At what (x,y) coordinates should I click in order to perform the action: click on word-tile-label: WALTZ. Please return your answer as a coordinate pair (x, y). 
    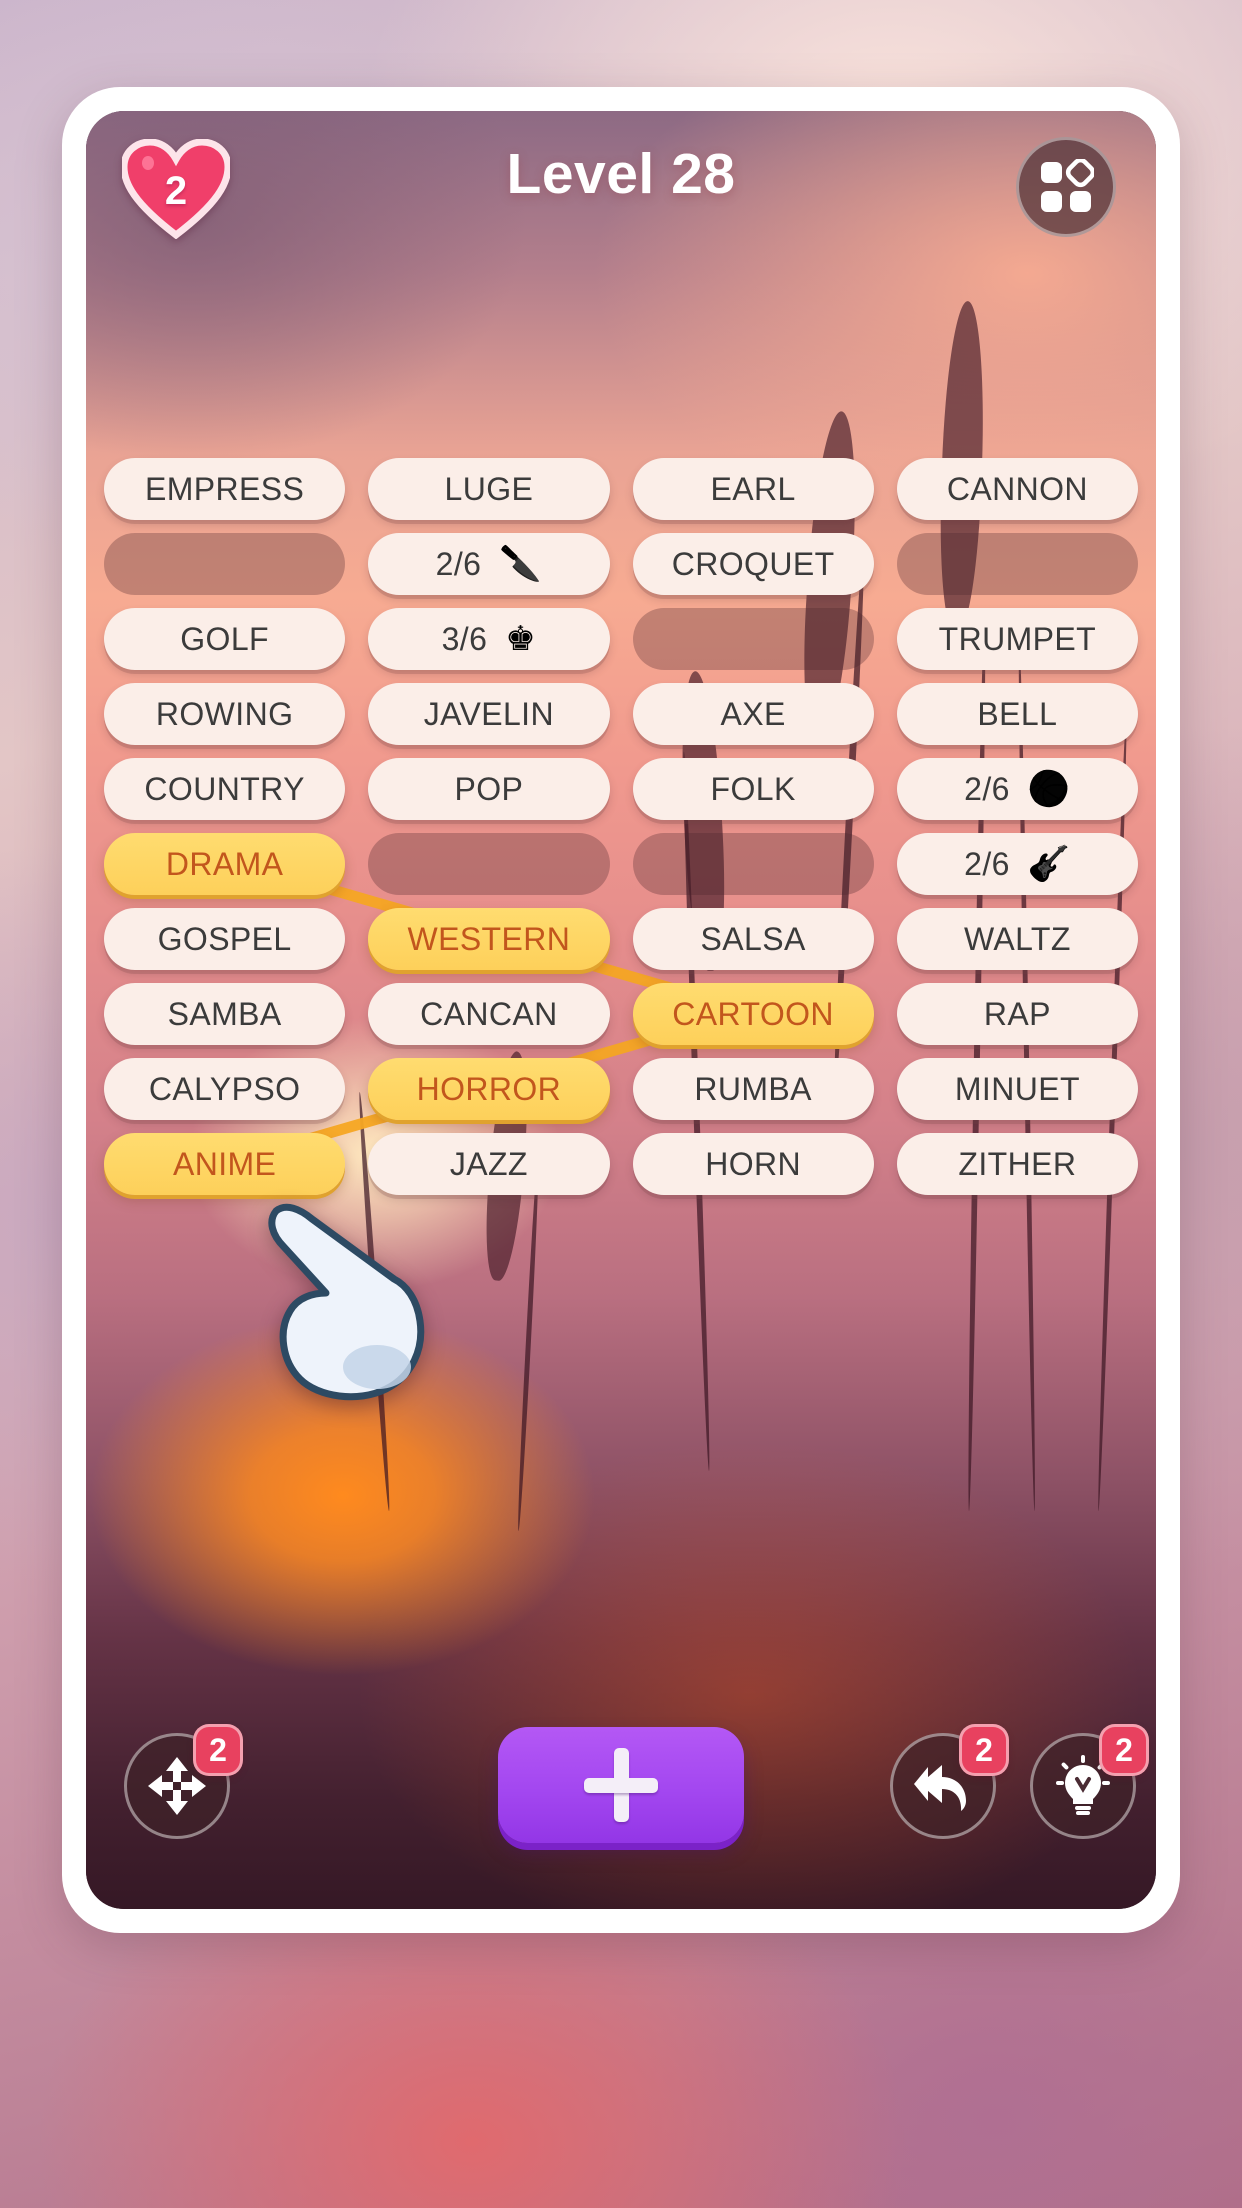
    Looking at the image, I should click on (1017, 938).